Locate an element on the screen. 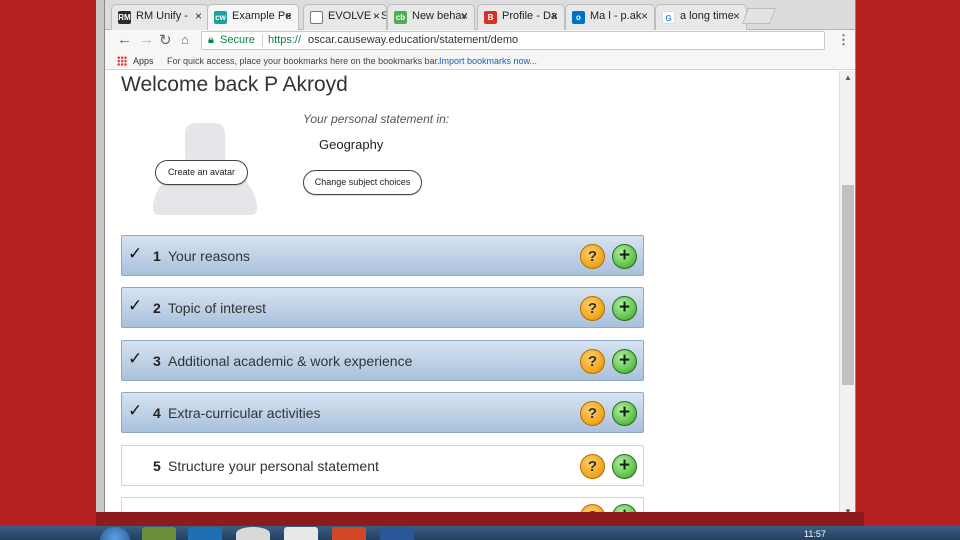 The height and width of the screenshot is (540, 960). tab-label: Example Pe is located at coordinates (262, 16).